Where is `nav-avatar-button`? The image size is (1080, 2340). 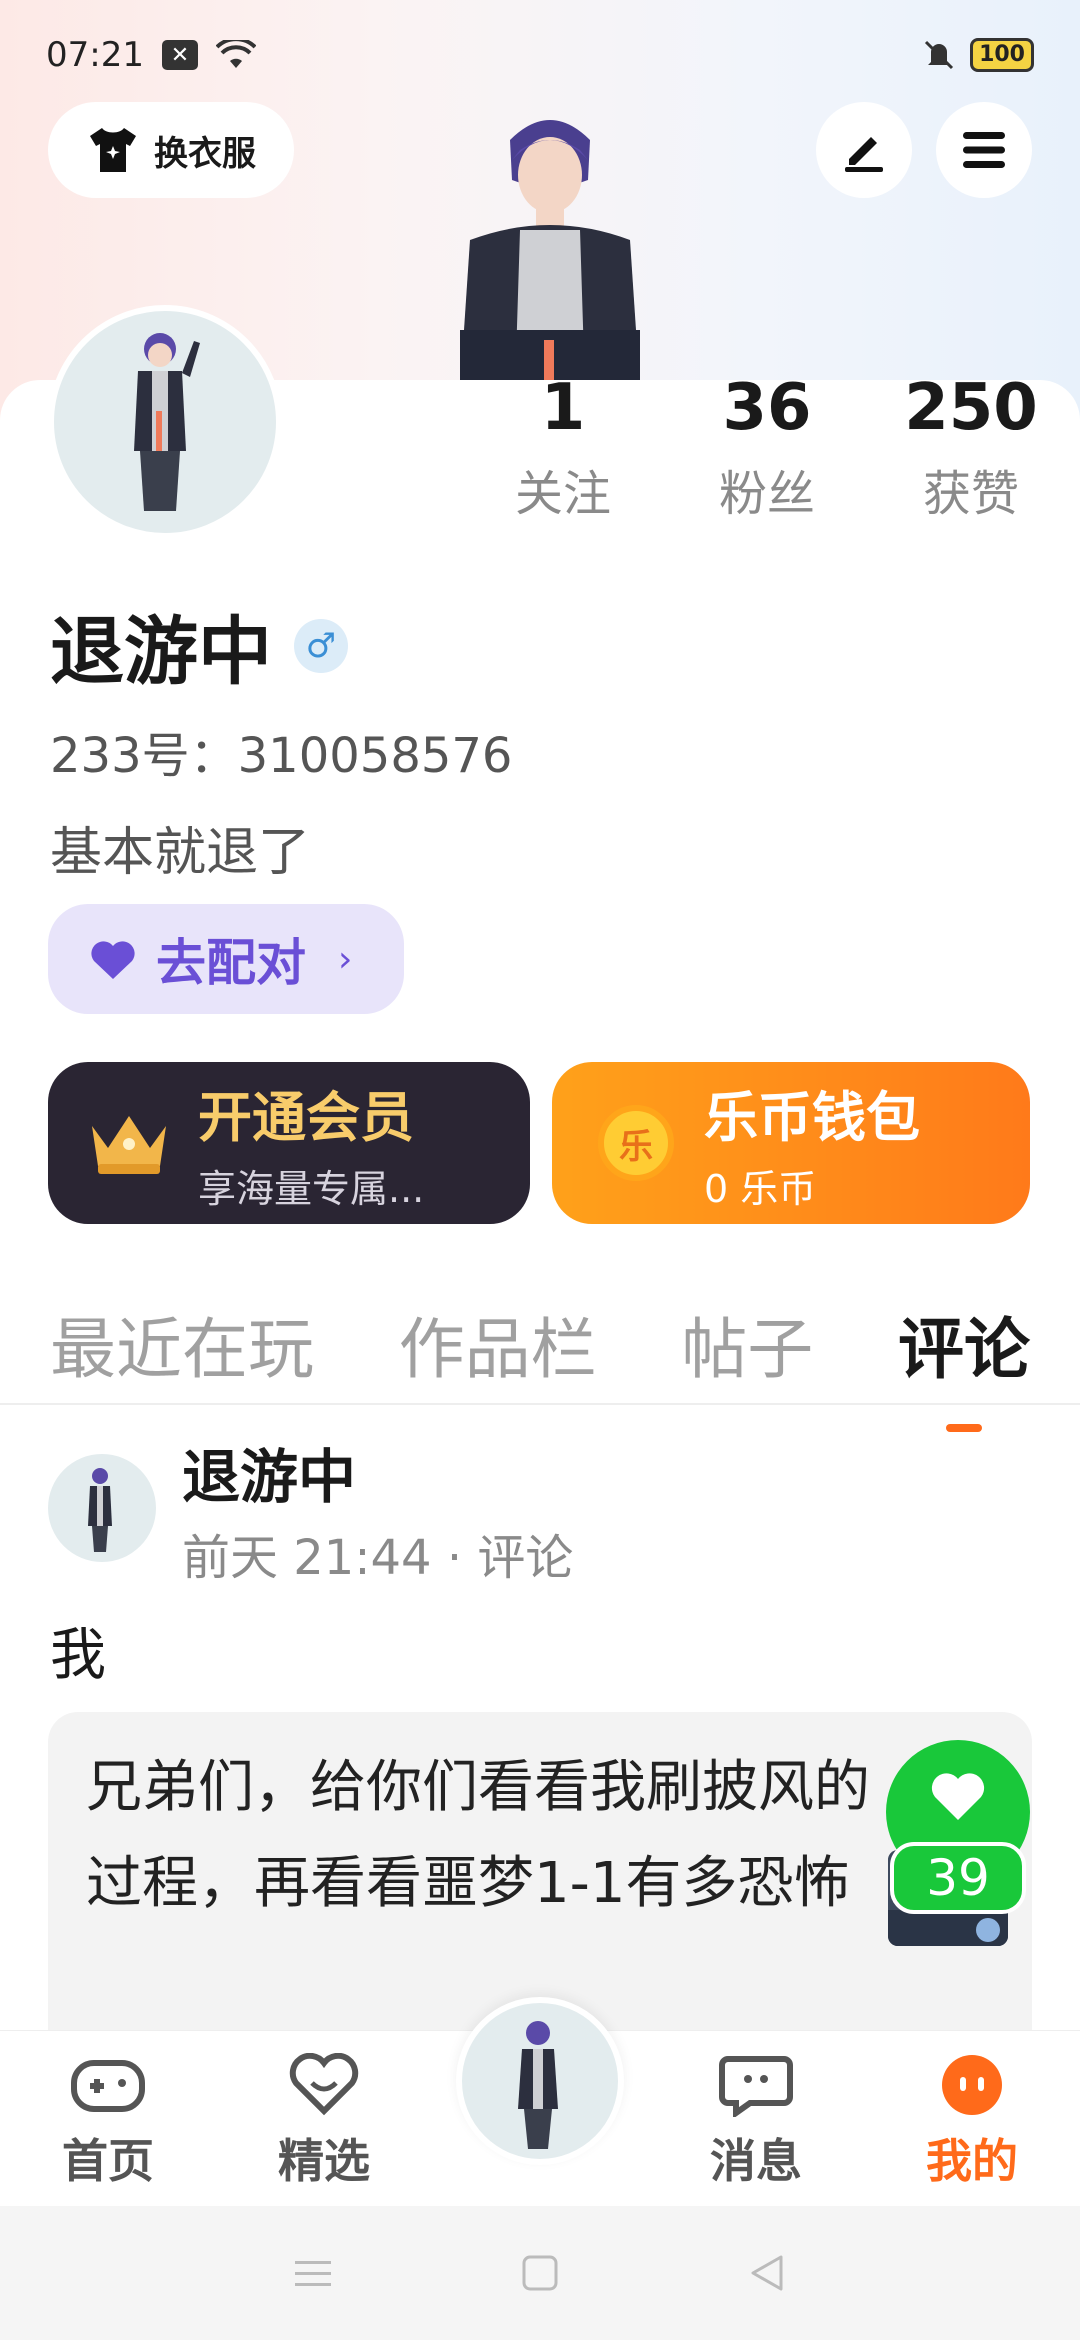
nav-avatar-button is located at coordinates (540, 2081).